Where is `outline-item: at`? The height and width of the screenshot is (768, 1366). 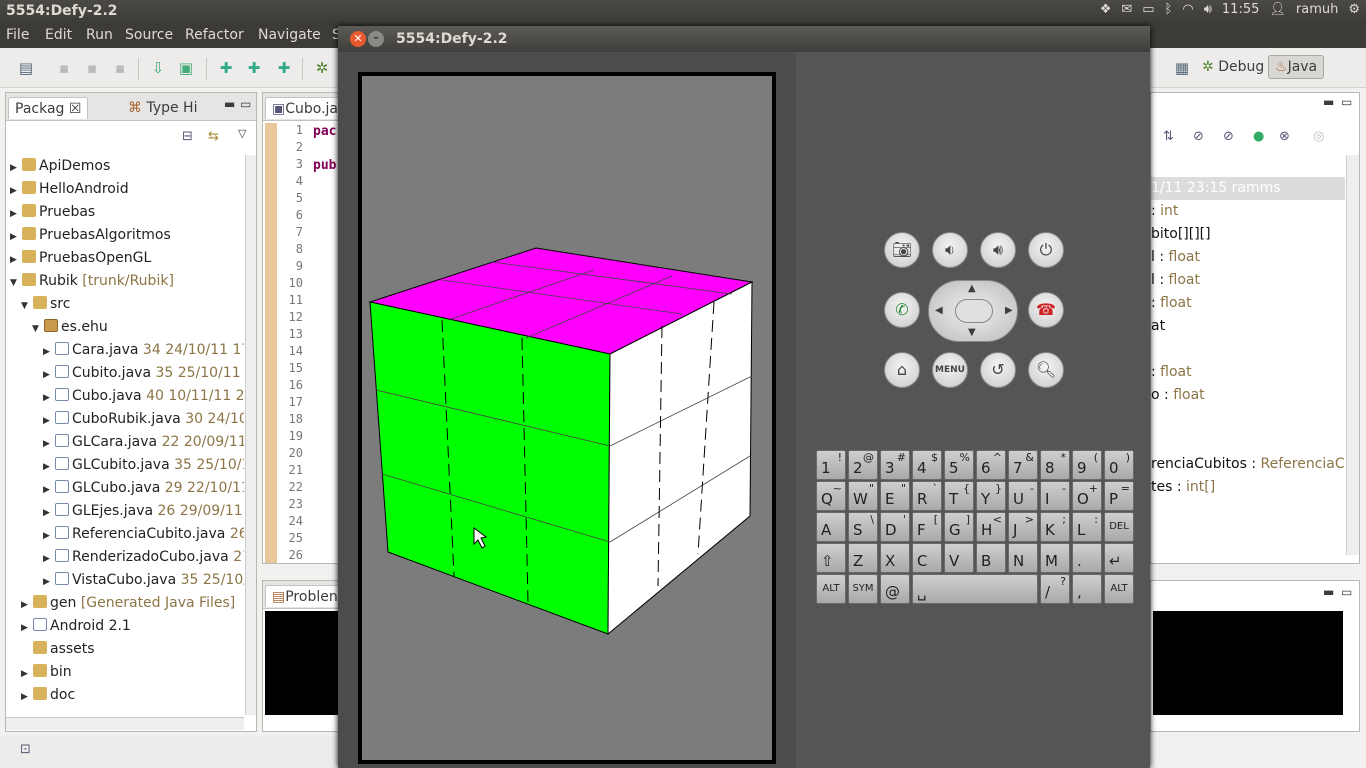 outline-item: at is located at coordinates (1158, 326).